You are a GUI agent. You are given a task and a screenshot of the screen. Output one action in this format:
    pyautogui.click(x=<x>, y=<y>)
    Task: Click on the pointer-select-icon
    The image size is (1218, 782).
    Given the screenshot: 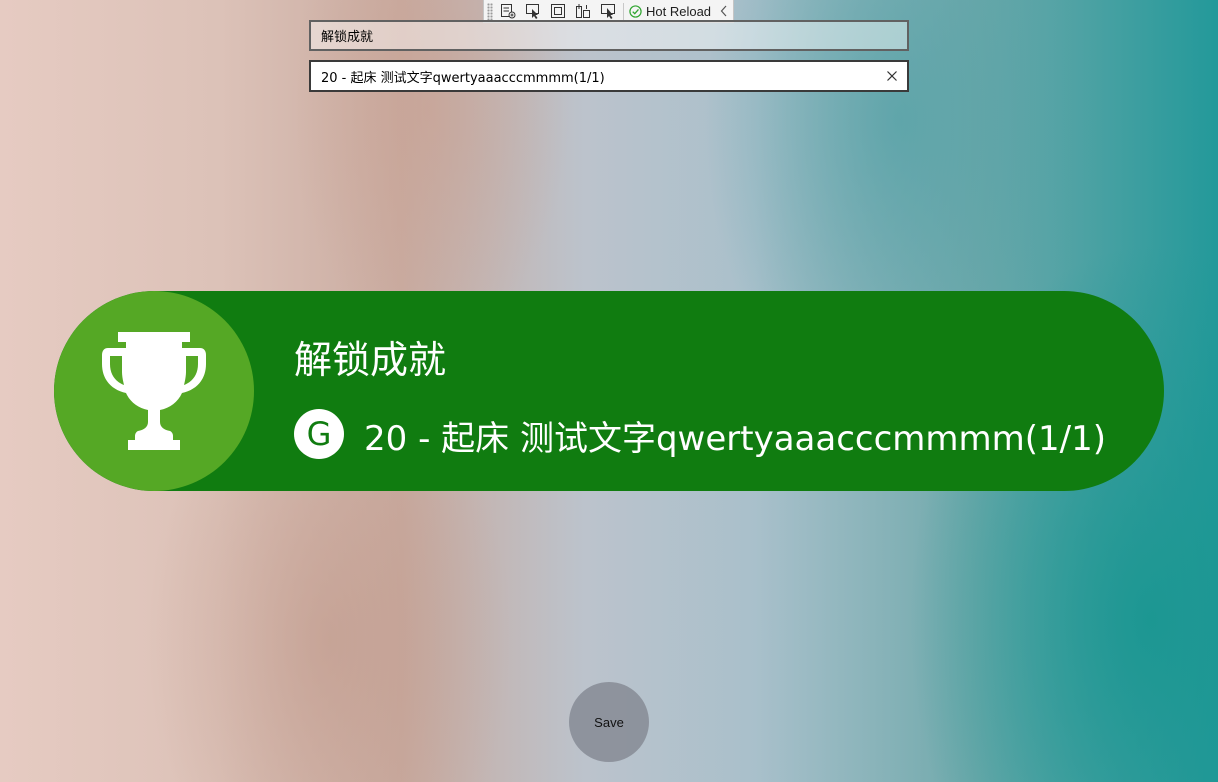 What is the action you would take?
    pyautogui.click(x=533, y=11)
    